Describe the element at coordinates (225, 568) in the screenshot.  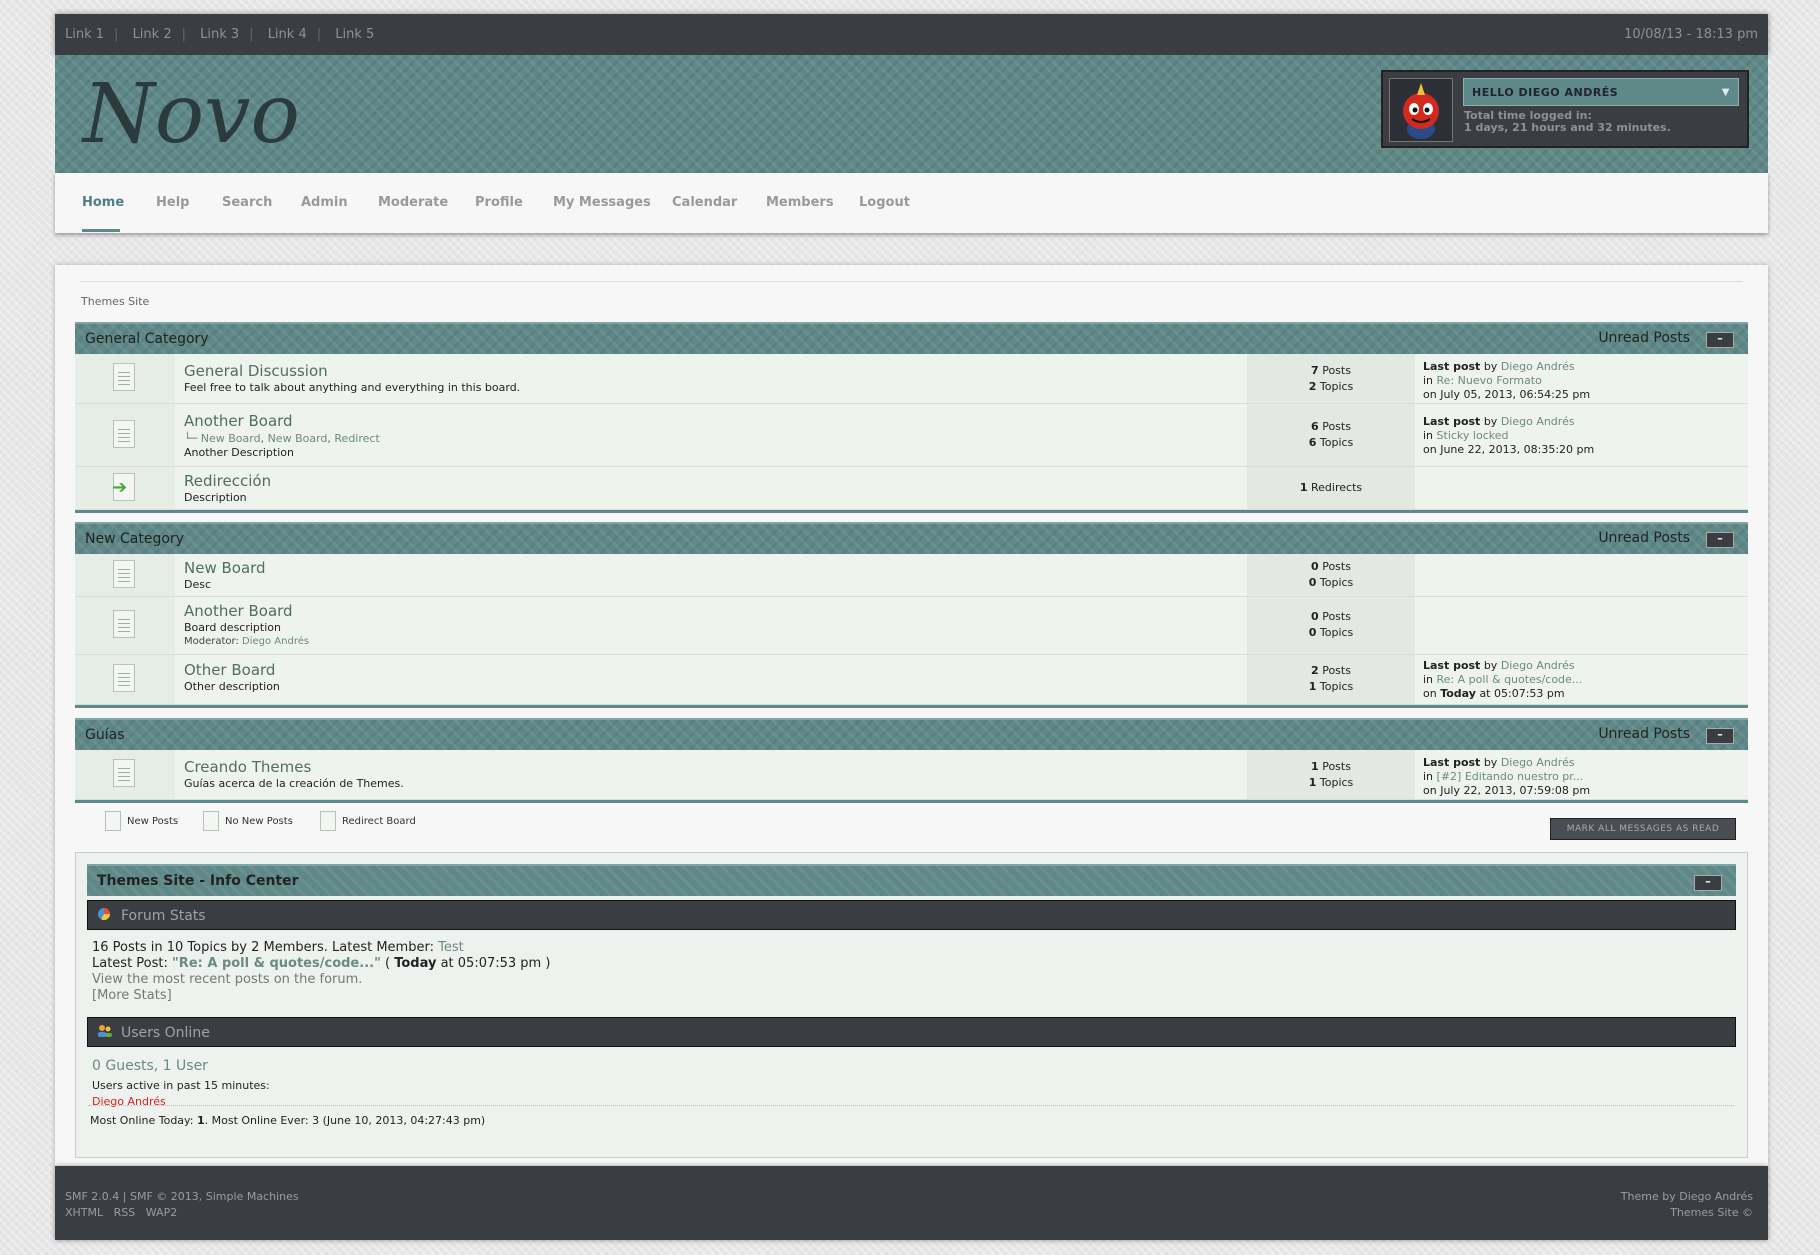
I see `board-name: New Board` at that location.